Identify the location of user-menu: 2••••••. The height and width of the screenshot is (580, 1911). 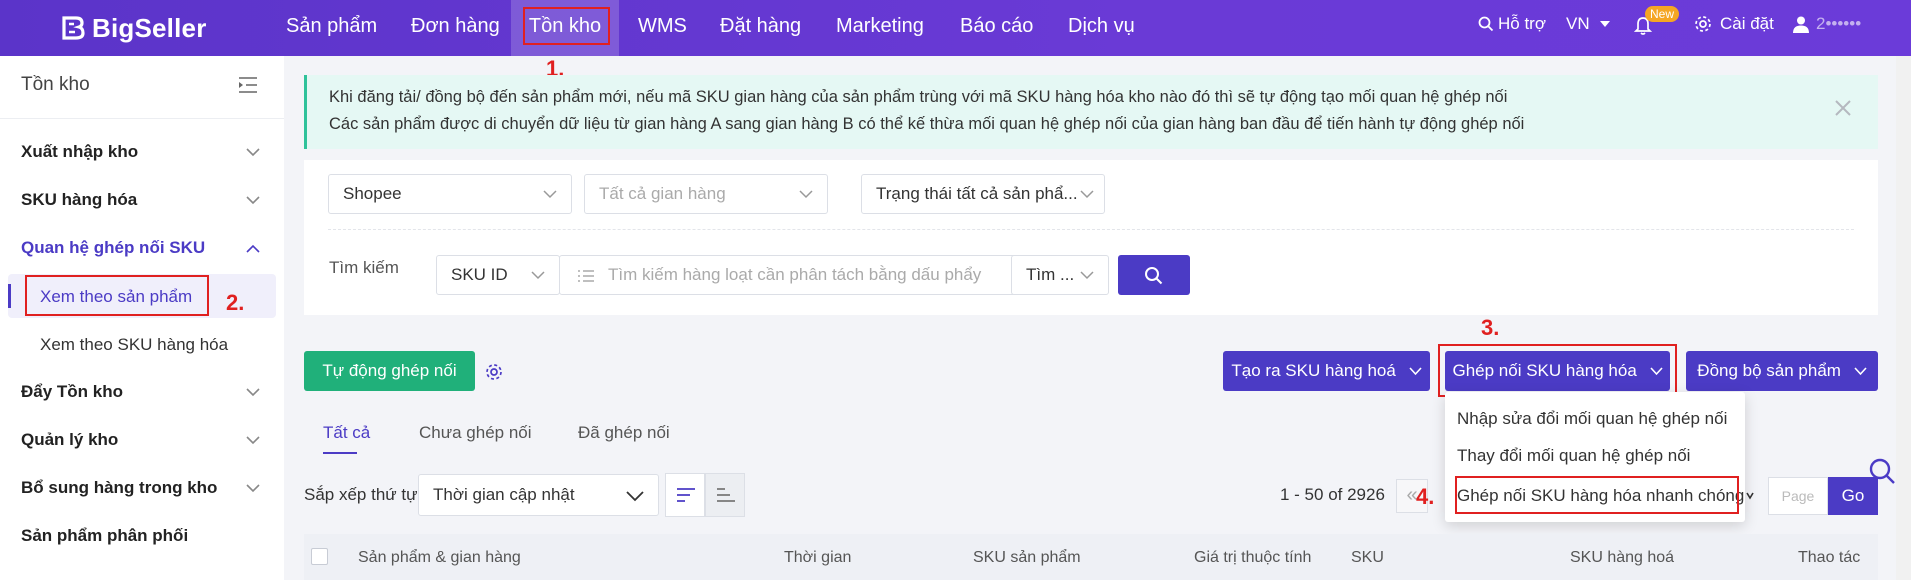
(1826, 24).